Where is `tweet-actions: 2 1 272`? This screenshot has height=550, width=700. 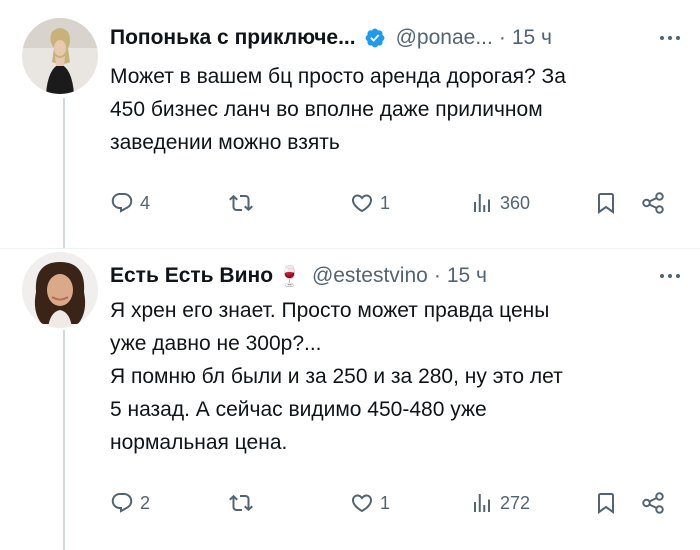
tweet-actions: 2 1 272 is located at coordinates (395, 503).